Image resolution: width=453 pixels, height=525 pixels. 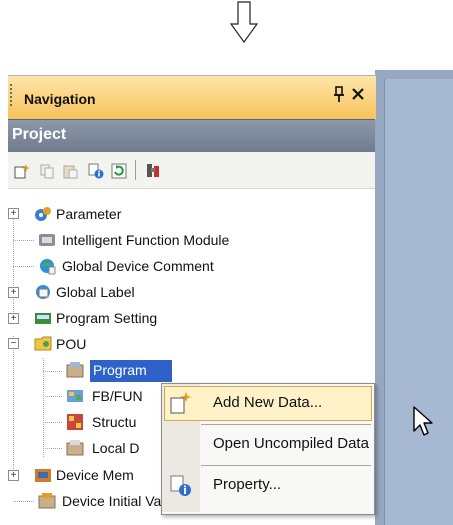 I want to click on tree-item-label: Device Mem, so click(x=95, y=475).